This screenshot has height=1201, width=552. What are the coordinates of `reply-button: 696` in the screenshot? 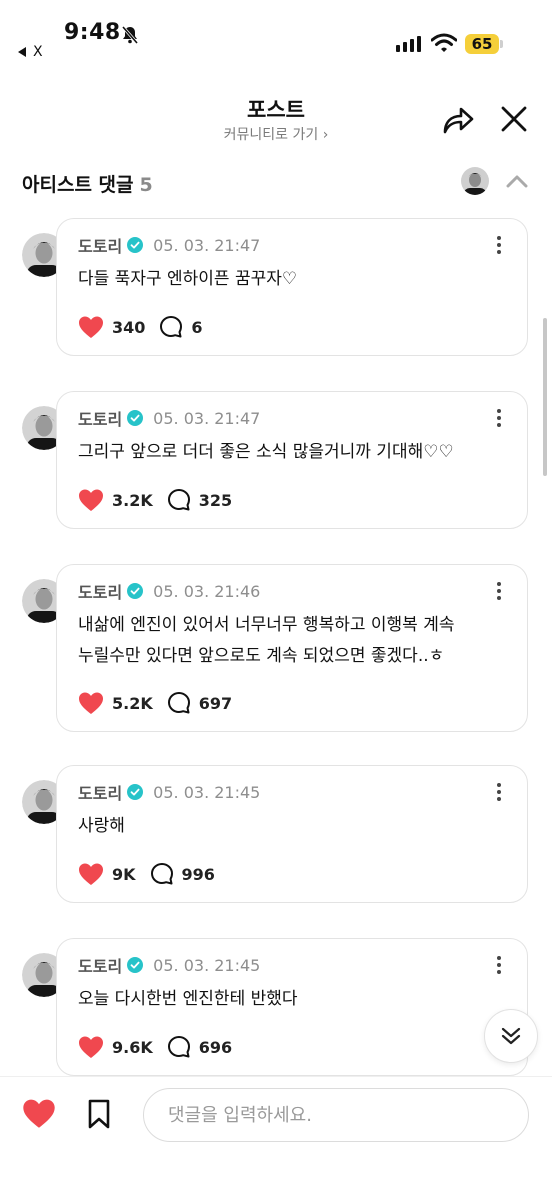 It's located at (199, 1047).